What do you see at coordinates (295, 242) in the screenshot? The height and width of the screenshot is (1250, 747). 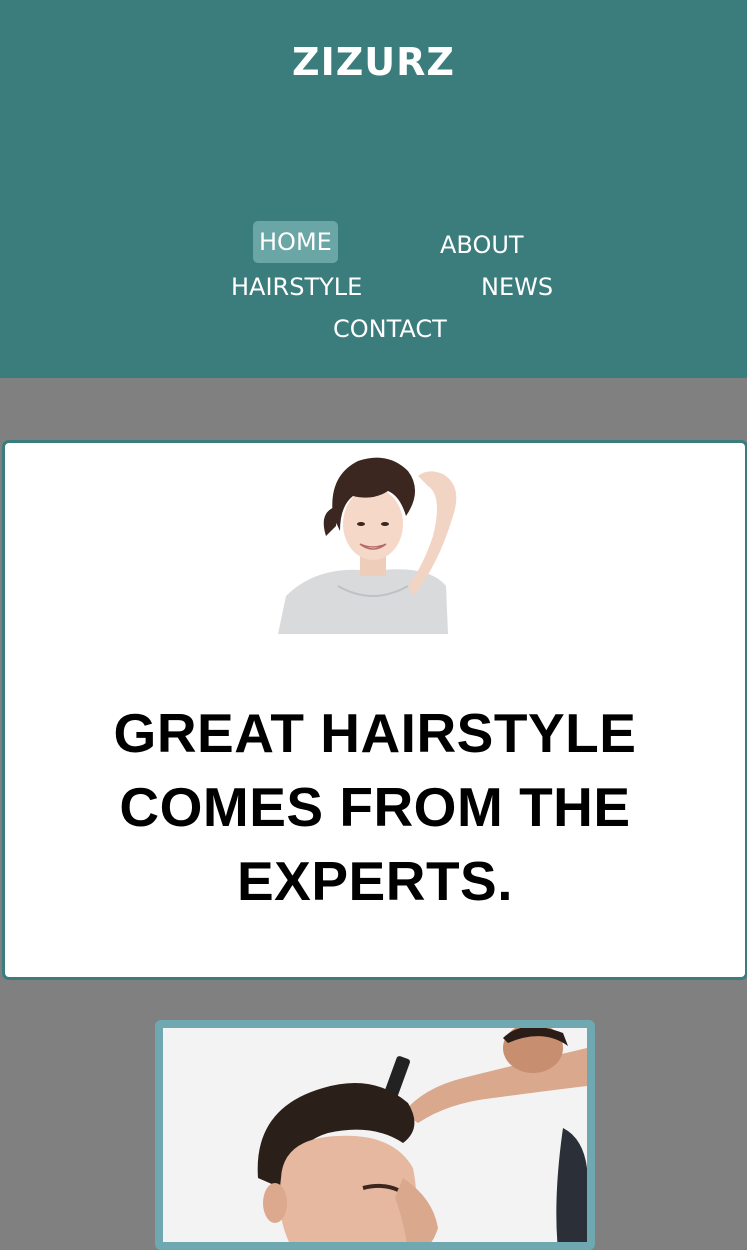 I see `nav-home: HOME` at bounding box center [295, 242].